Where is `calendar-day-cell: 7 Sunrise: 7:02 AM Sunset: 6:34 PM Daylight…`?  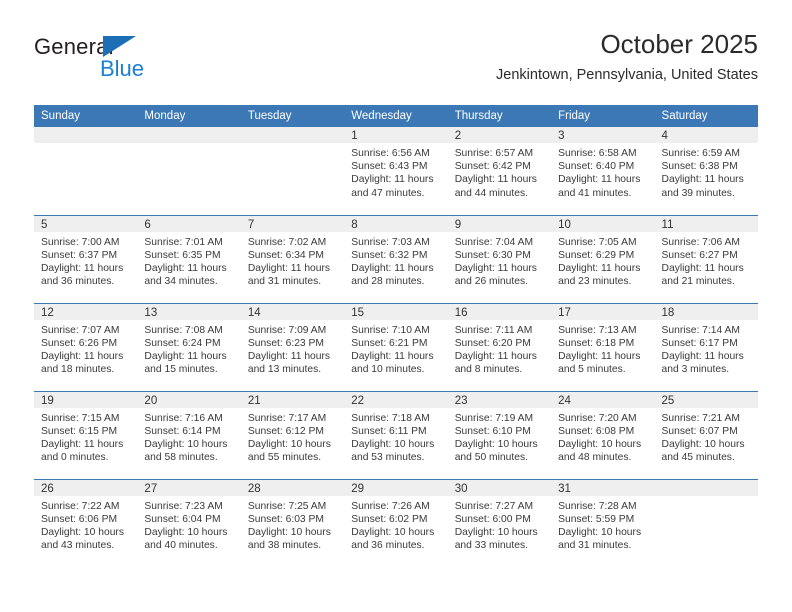
calendar-day-cell: 7 Sunrise: 7:02 AM Sunset: 6:34 PM Daylight… is located at coordinates (292, 258).